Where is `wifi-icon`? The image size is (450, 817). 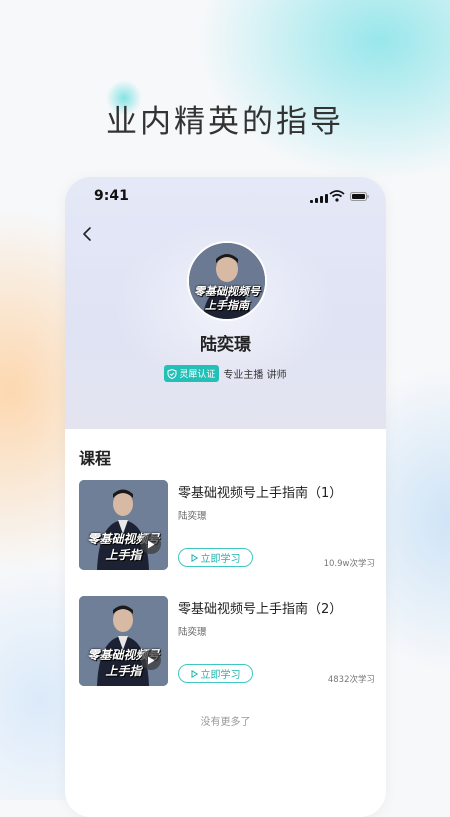
wifi-icon is located at coordinates (337, 196).